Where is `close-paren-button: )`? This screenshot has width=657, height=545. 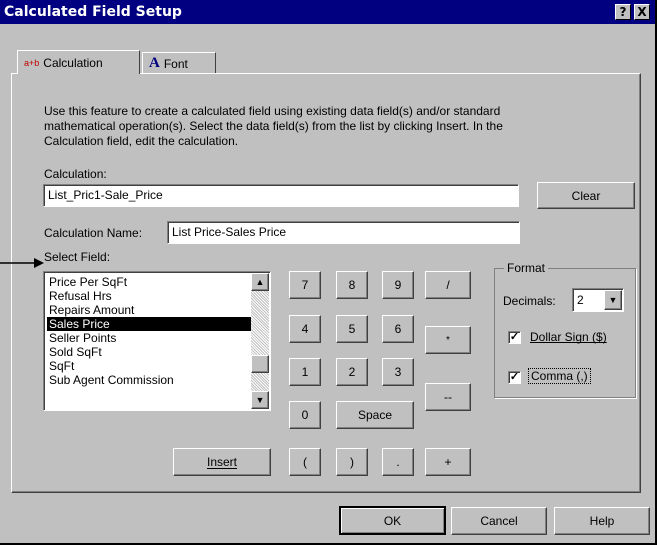 close-paren-button: ) is located at coordinates (352, 462).